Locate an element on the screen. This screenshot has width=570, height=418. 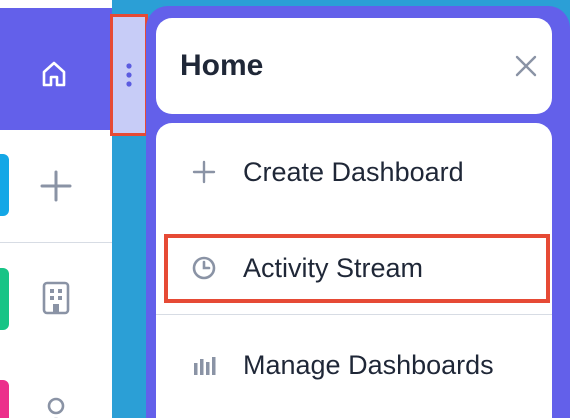
menu-item-create-dashboard: Create Dashboard is located at coordinates (354, 172).